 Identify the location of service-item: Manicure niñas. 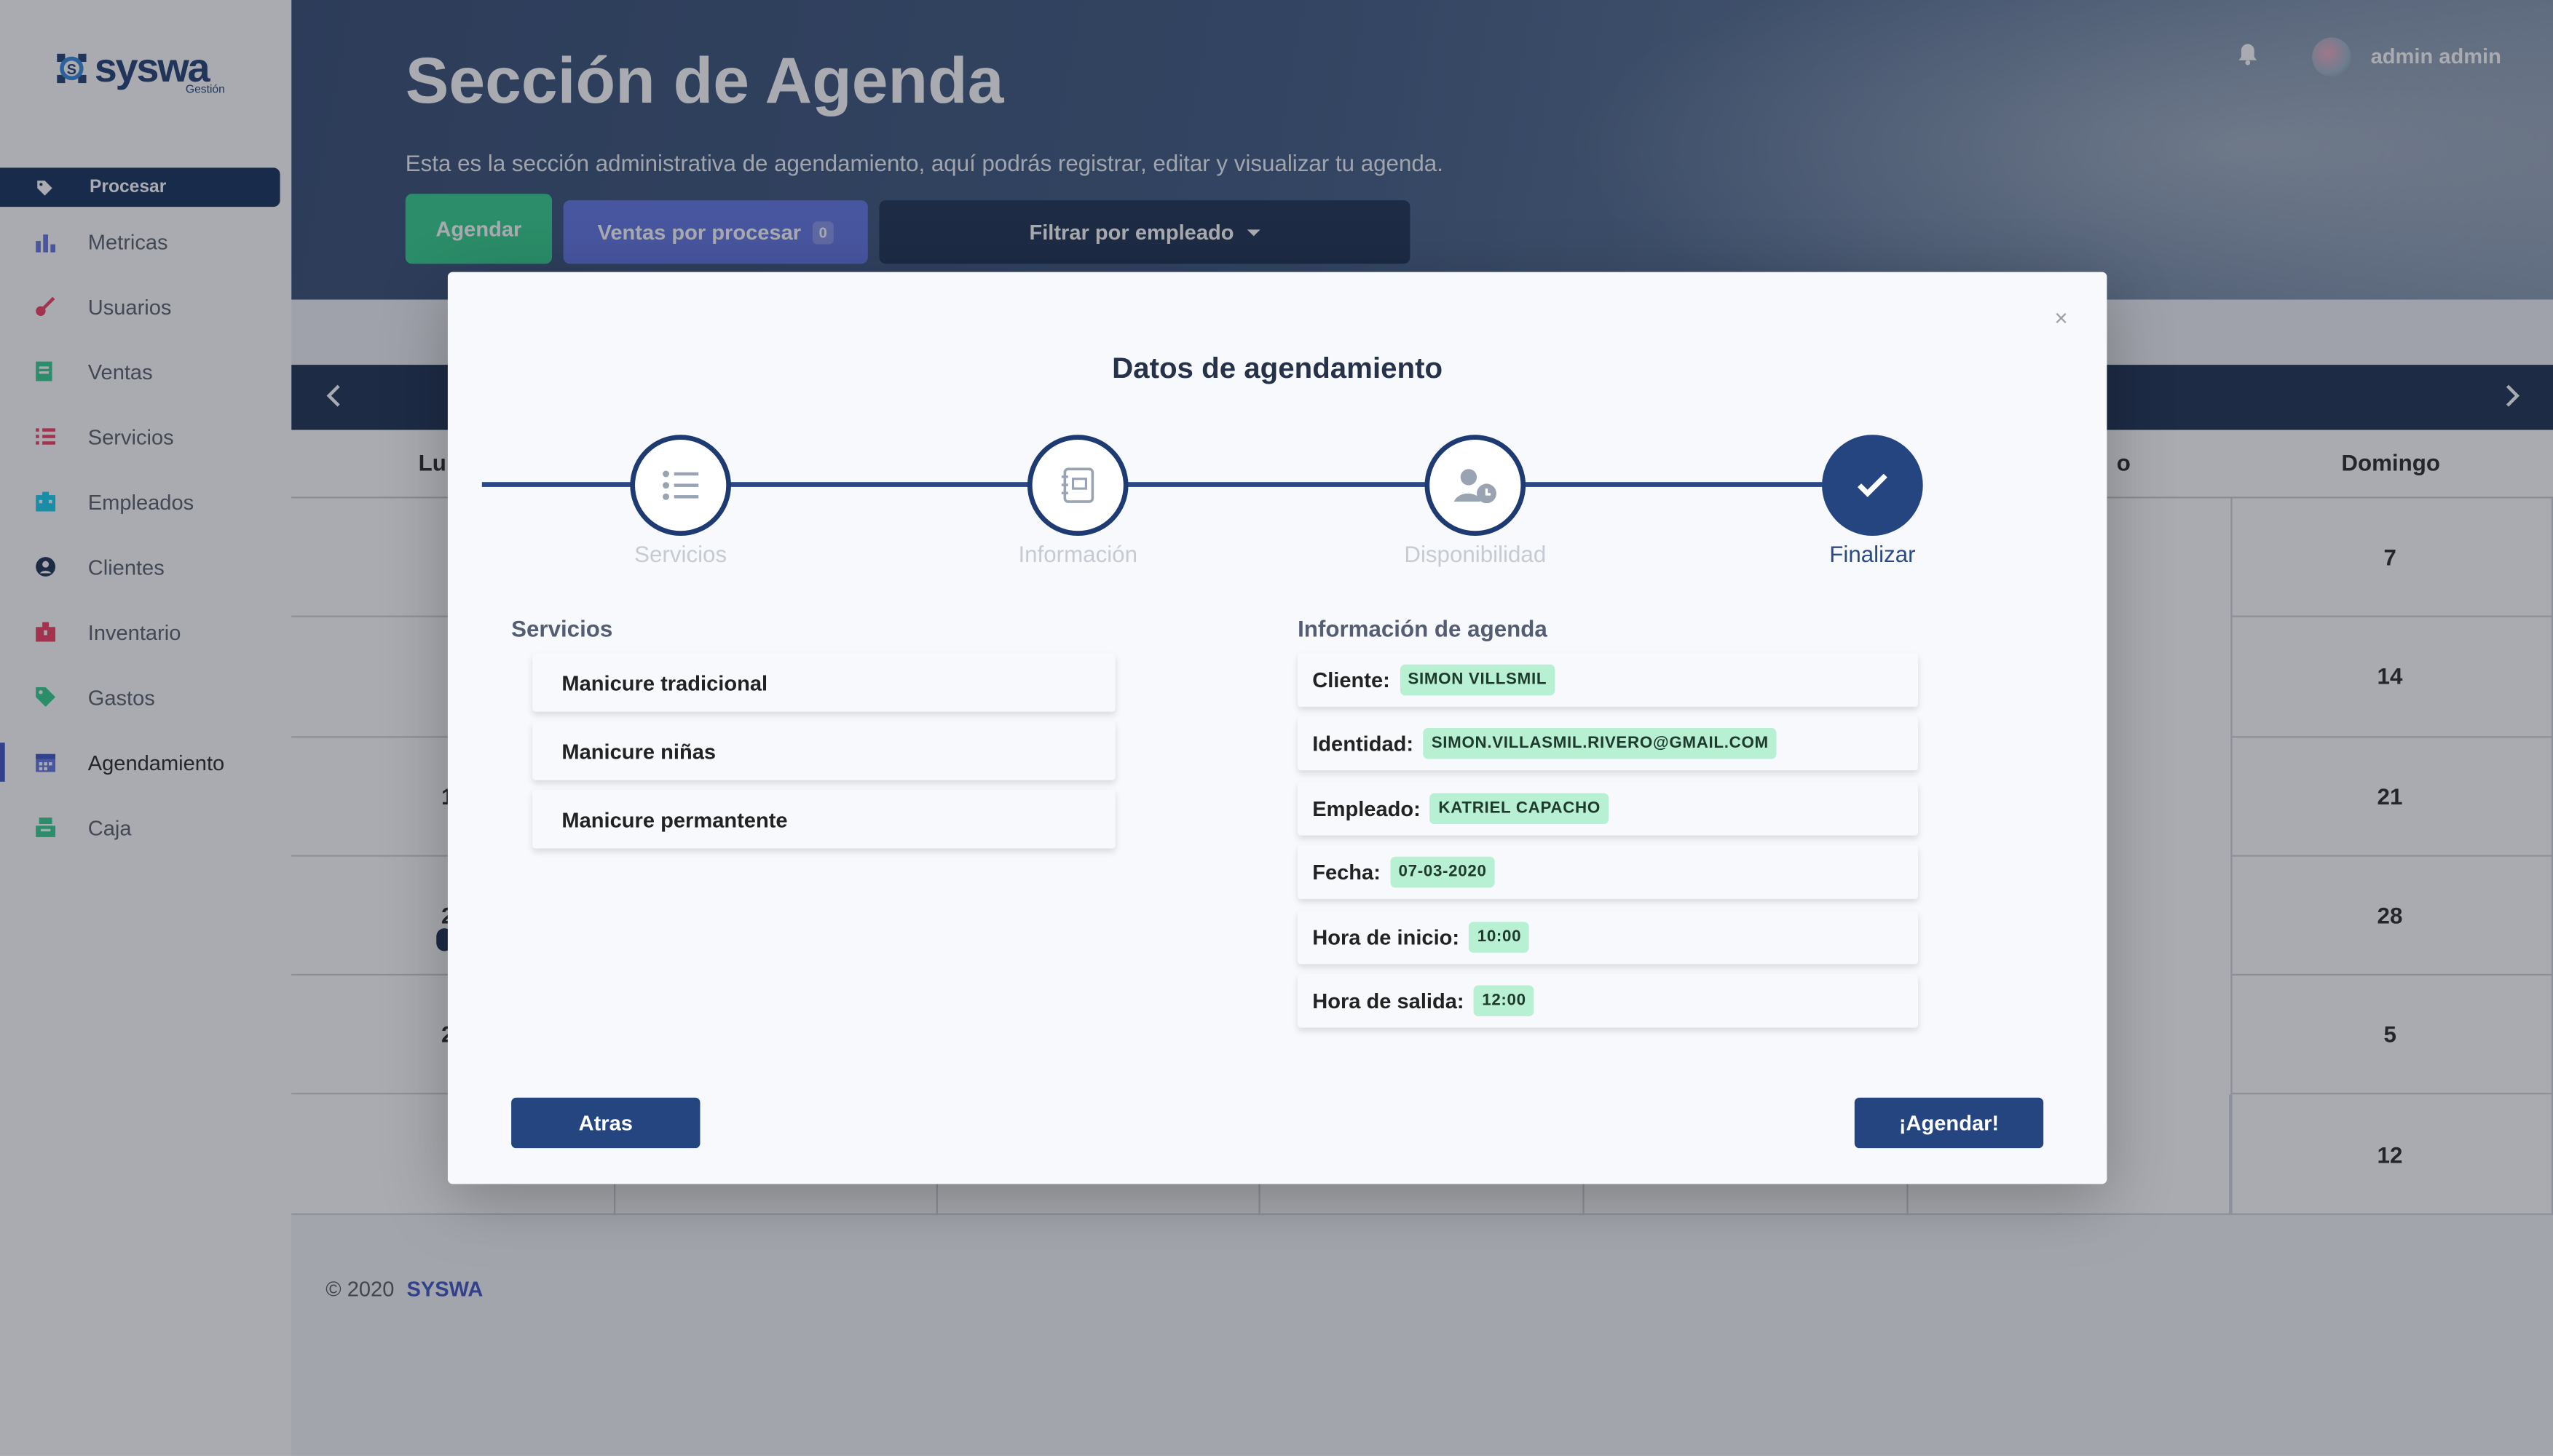
(824, 750).